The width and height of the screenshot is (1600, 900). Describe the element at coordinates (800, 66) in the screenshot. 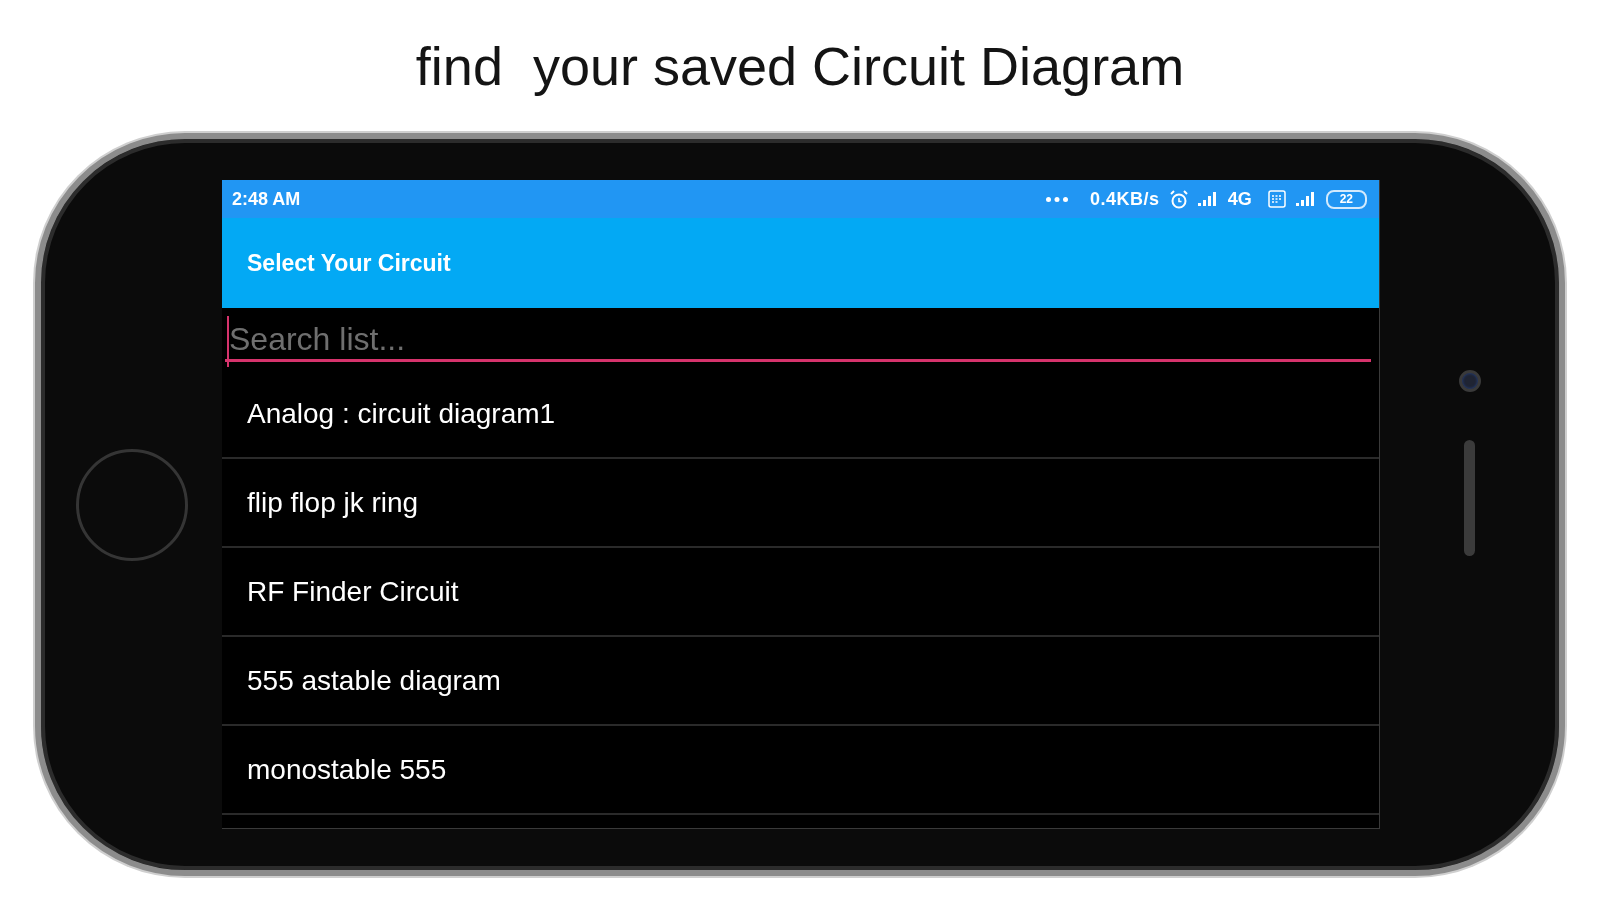

I see `headline: find your saved Circuit Diagram` at that location.